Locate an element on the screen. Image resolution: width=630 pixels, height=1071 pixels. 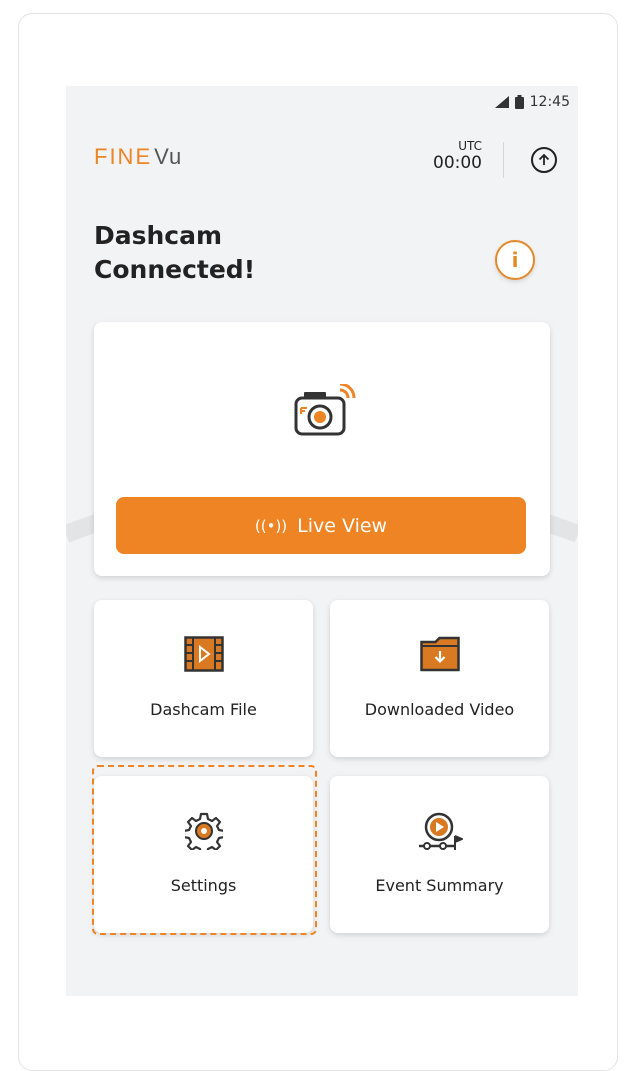
upload-icon is located at coordinates (544, 159).